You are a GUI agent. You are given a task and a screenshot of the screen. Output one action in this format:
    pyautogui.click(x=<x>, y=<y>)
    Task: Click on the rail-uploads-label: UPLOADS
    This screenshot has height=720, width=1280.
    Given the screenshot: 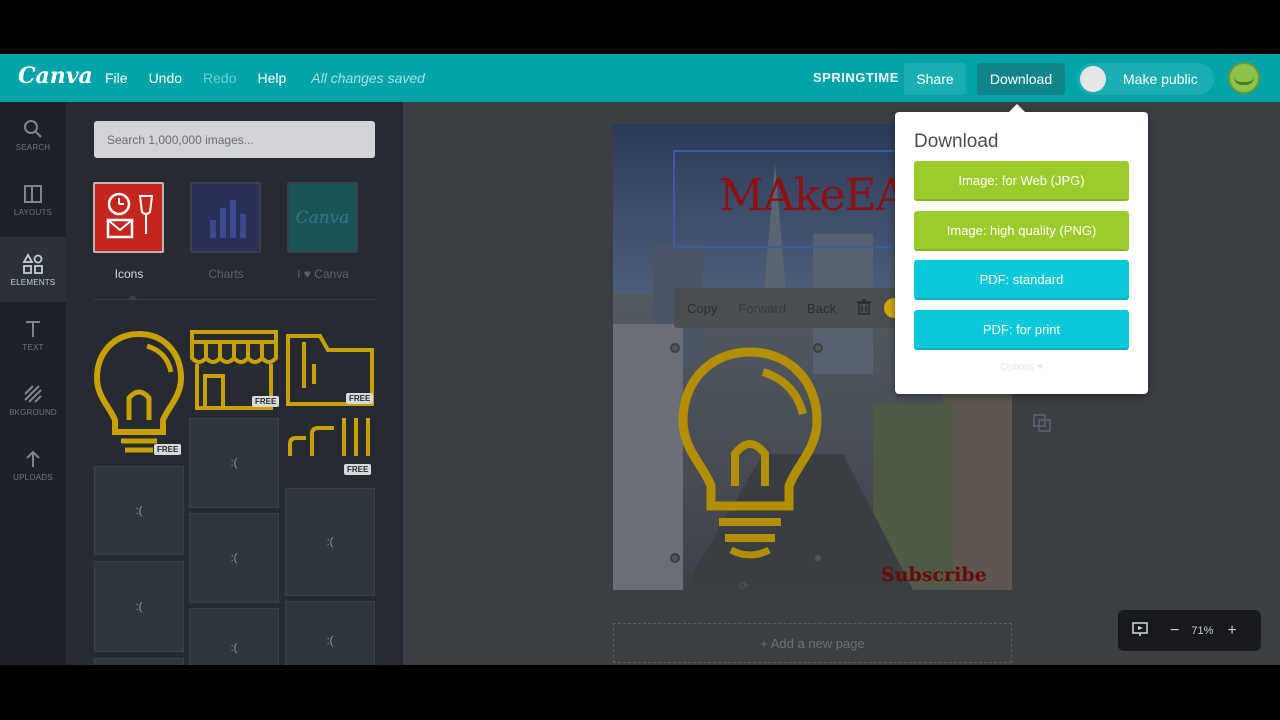 What is the action you would take?
    pyautogui.click(x=33, y=477)
    